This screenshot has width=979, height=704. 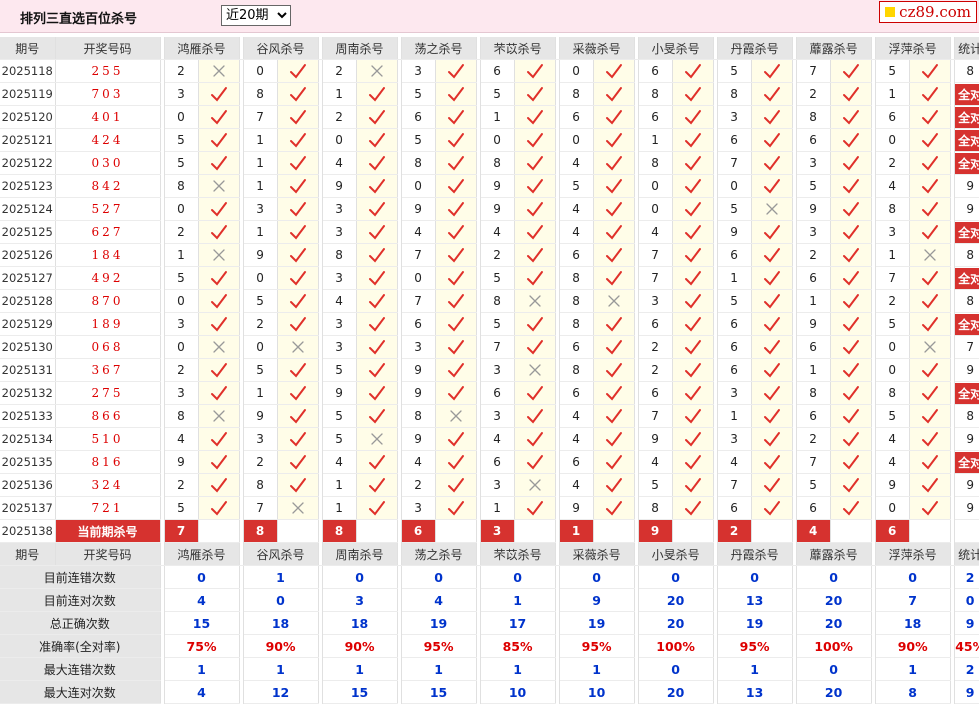 I want to click on period-select: 近20期, so click(x=256, y=15).